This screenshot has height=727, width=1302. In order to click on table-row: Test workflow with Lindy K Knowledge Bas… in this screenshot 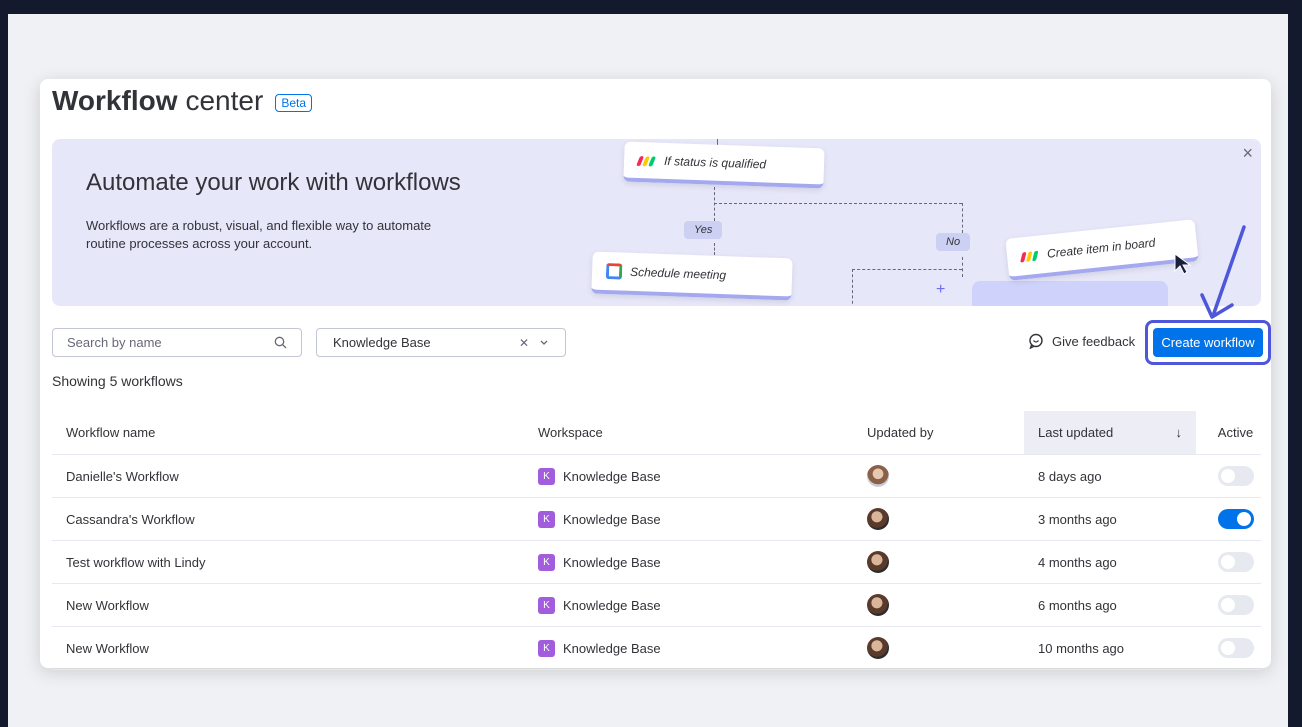, I will do `click(656, 562)`.